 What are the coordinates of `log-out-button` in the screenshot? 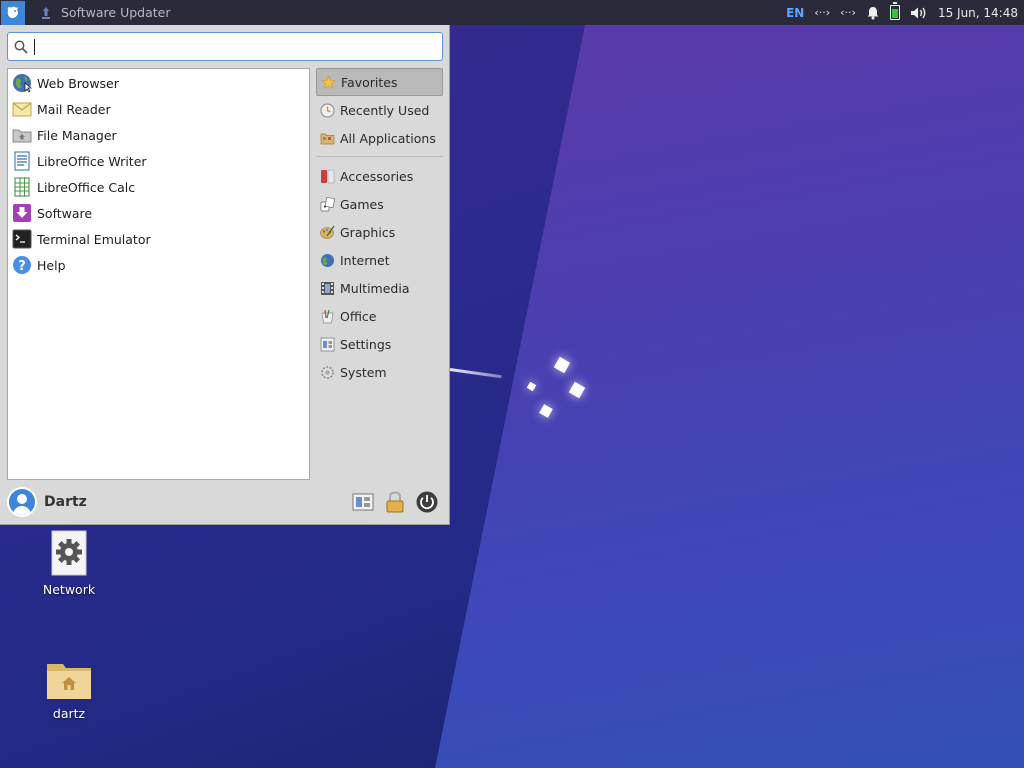 It's located at (427, 502).